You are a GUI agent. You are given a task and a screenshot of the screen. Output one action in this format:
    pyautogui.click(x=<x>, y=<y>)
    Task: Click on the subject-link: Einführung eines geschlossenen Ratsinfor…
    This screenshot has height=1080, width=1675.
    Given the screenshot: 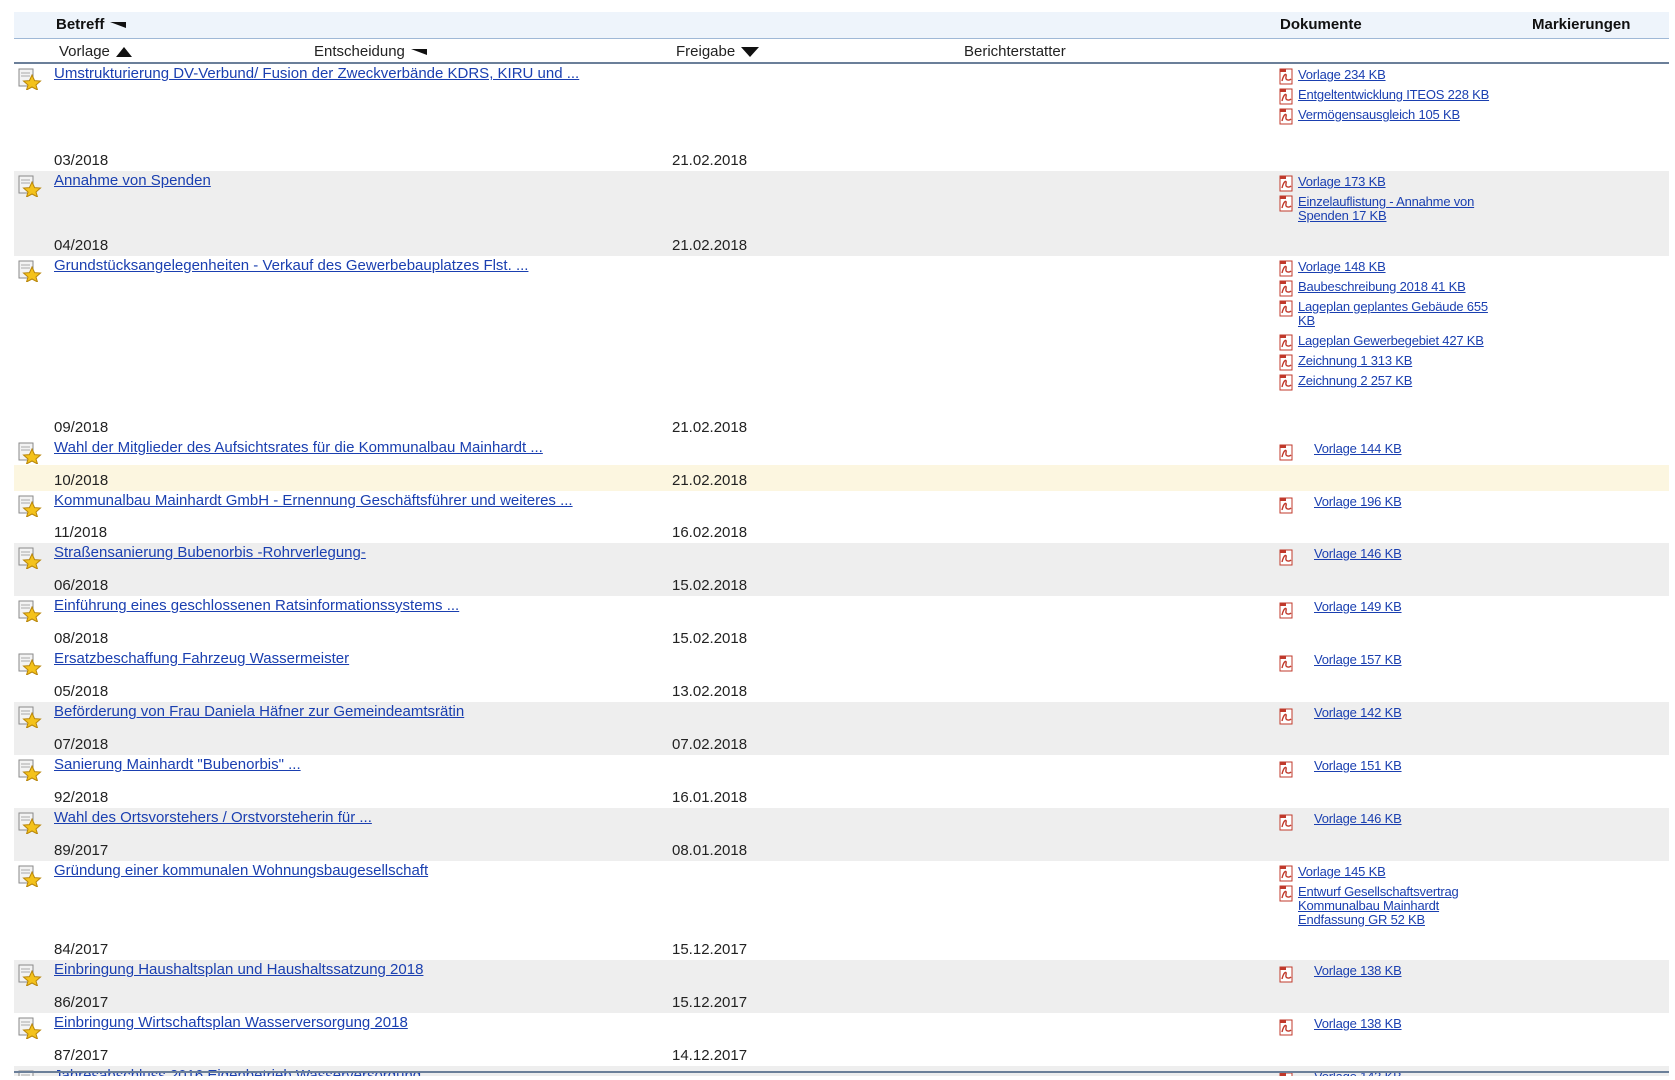 What is the action you would take?
    pyautogui.click(x=256, y=605)
    